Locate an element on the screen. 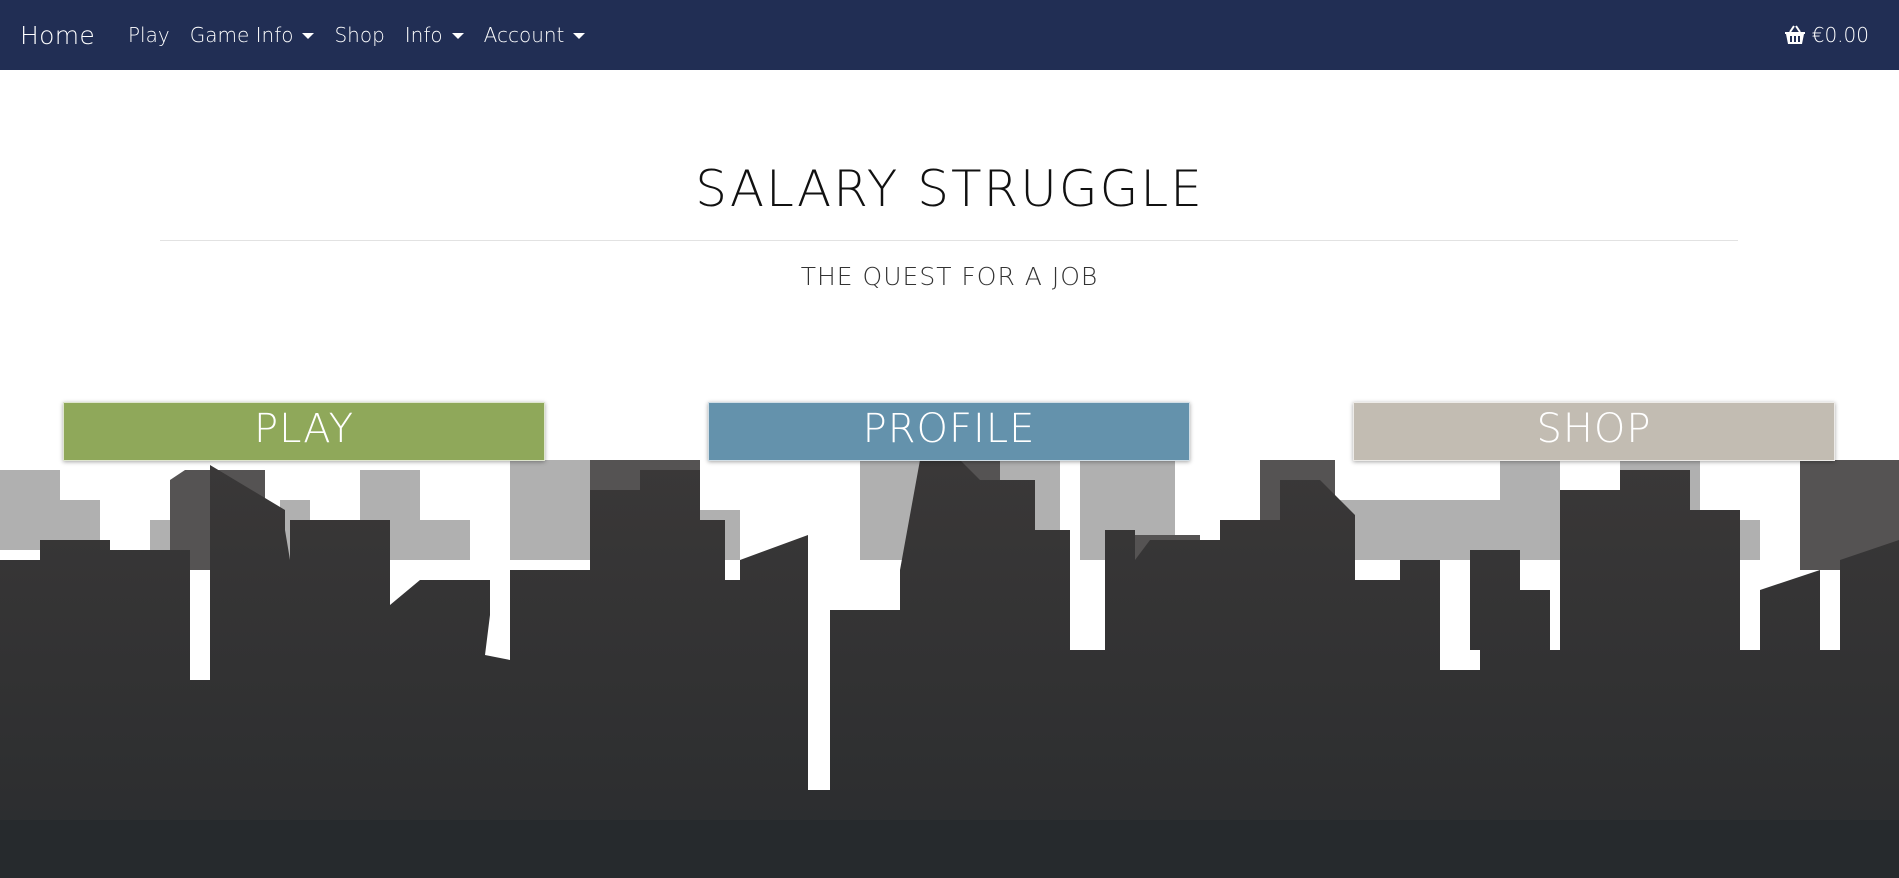 The width and height of the screenshot is (1899, 878). title-divider is located at coordinates (949, 240).